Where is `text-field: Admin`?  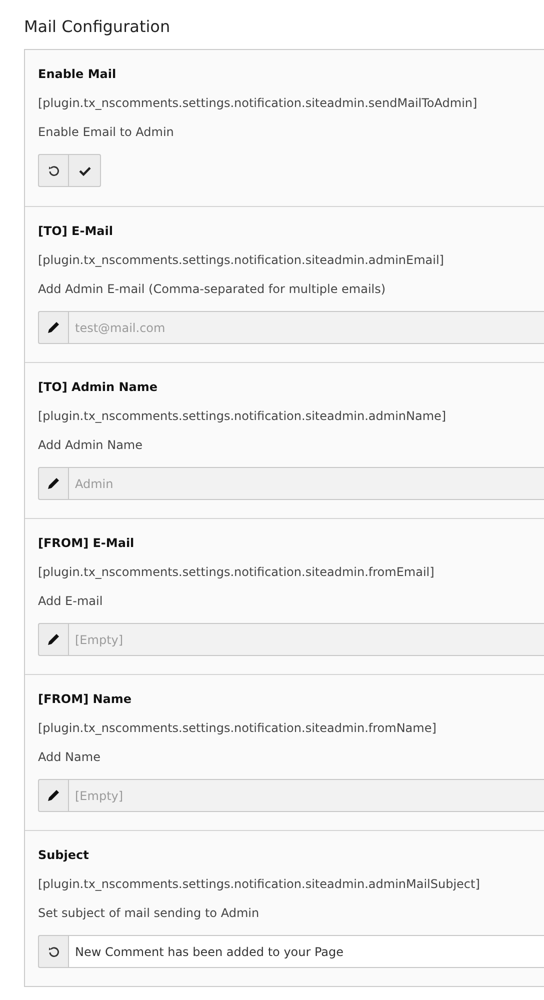
text-field: Admin is located at coordinates (306, 483).